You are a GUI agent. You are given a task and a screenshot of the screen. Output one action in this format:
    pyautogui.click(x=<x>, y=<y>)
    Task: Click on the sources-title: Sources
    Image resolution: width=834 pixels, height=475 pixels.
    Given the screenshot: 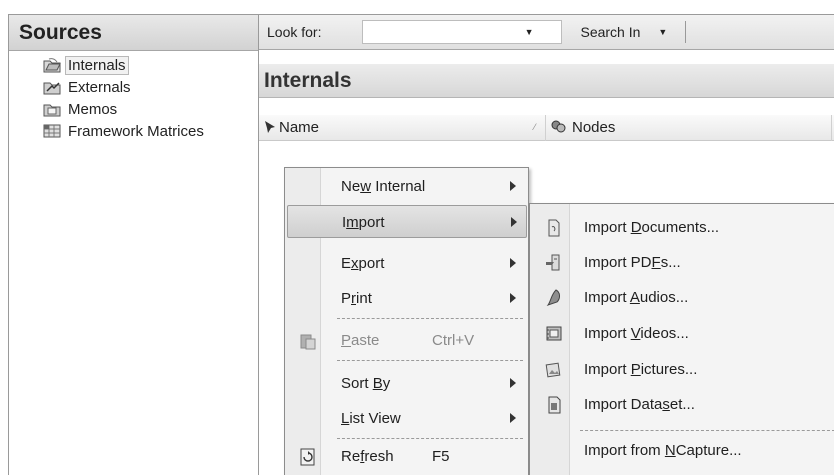 What is the action you would take?
    pyautogui.click(x=133, y=33)
    